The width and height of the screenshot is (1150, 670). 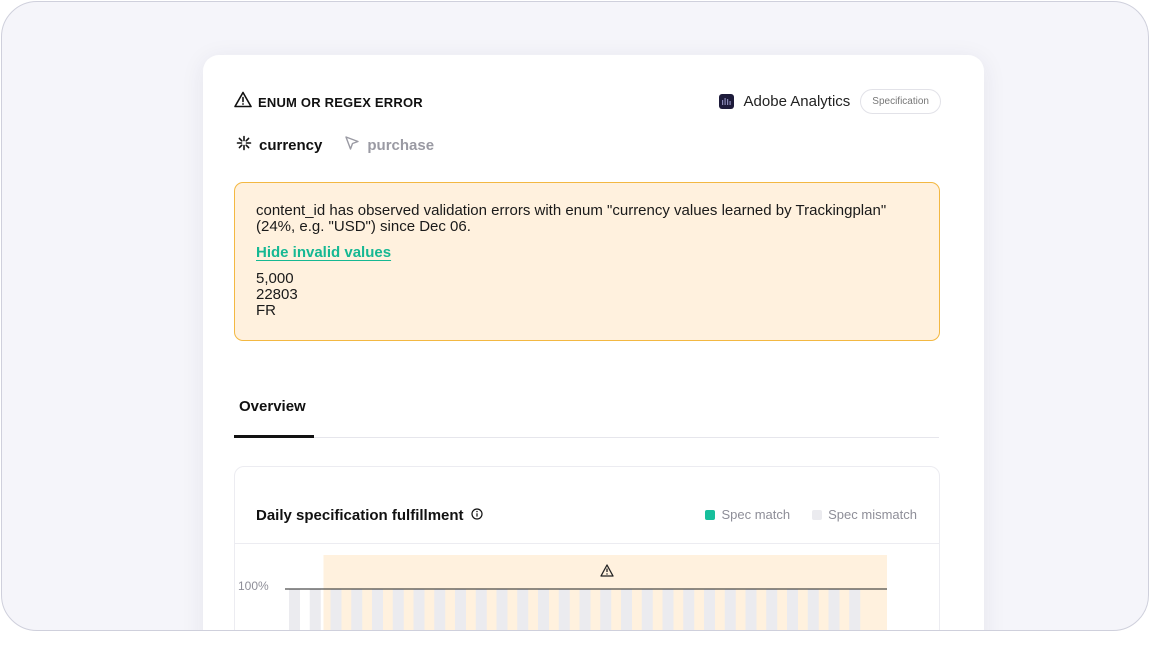 What do you see at coordinates (575, 651) in the screenshot?
I see `page-bottom` at bounding box center [575, 651].